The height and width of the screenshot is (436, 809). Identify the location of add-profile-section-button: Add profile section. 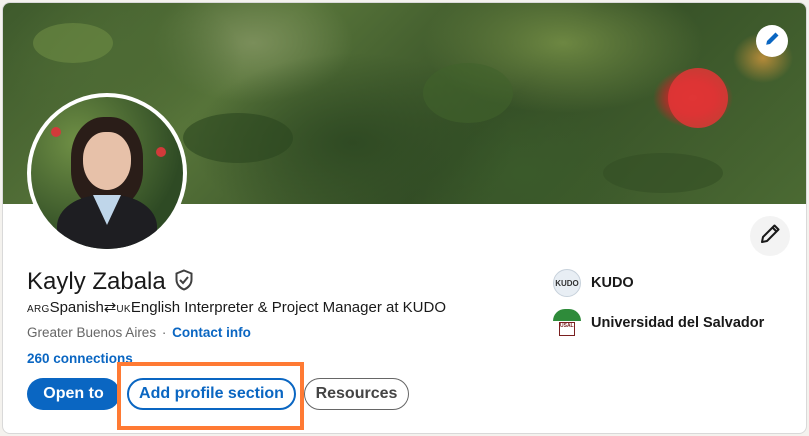
(211, 394).